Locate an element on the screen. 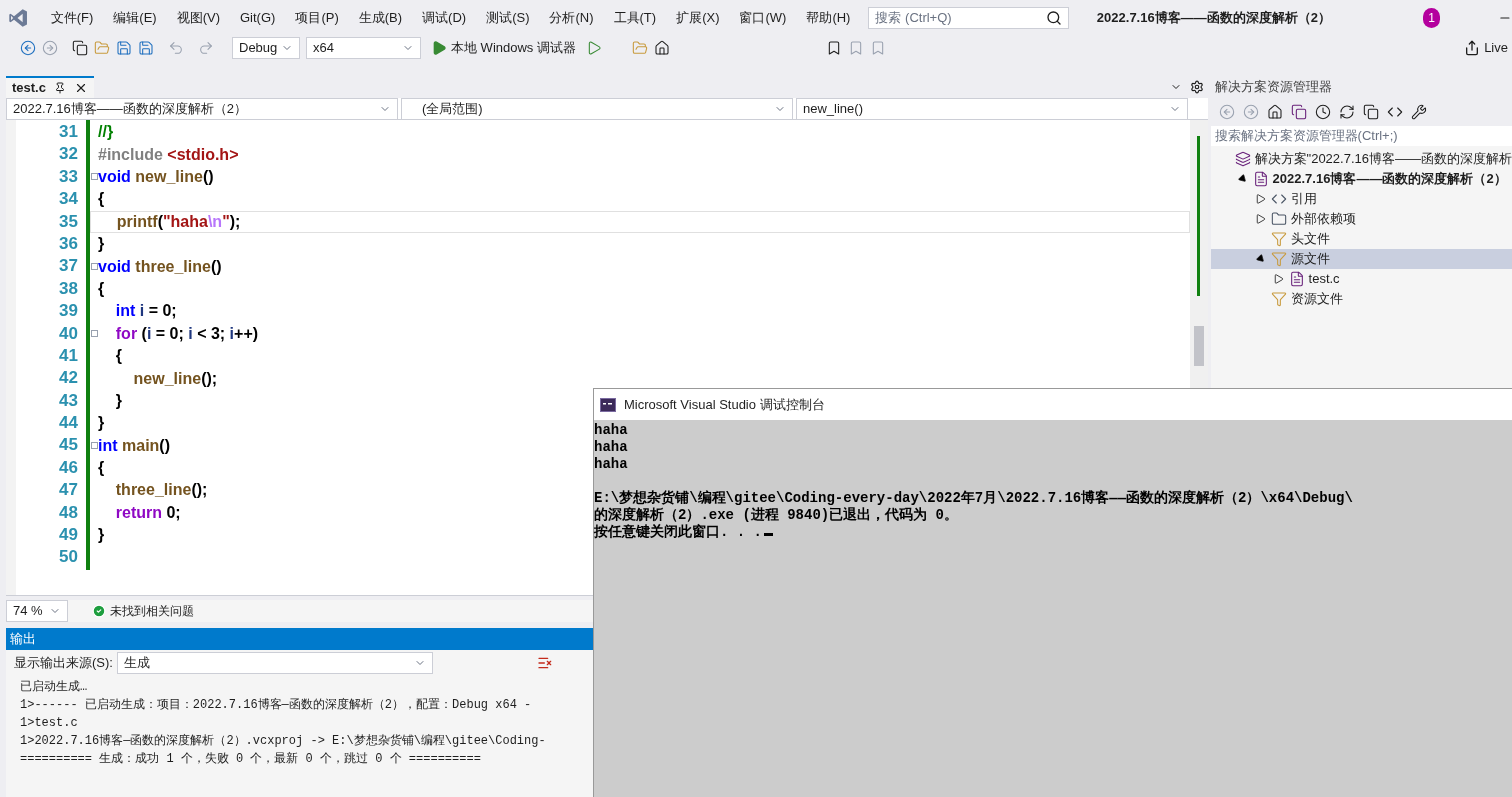 The image size is (1512, 797). settings-icon is located at coordinates (1196, 87).